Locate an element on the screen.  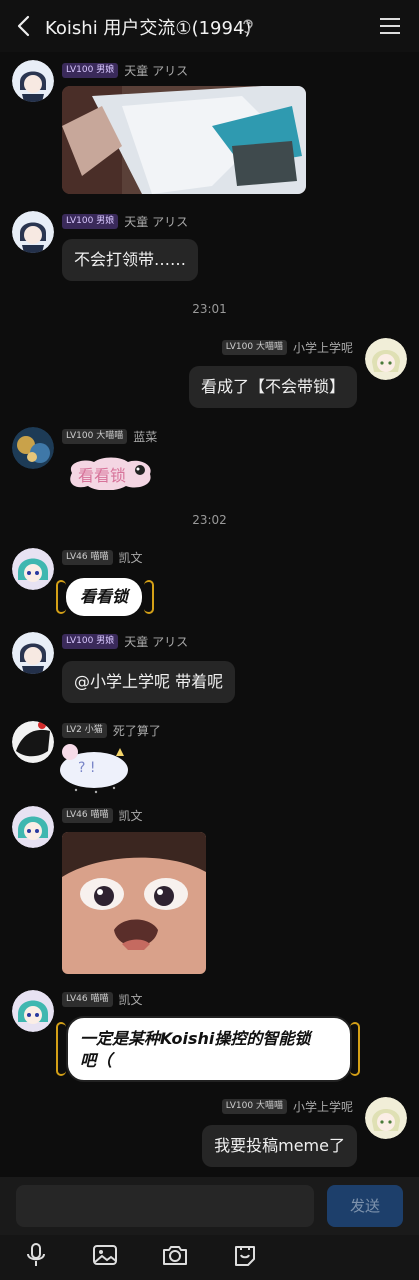
bottom-toolbar is located at coordinates (209, 1257).